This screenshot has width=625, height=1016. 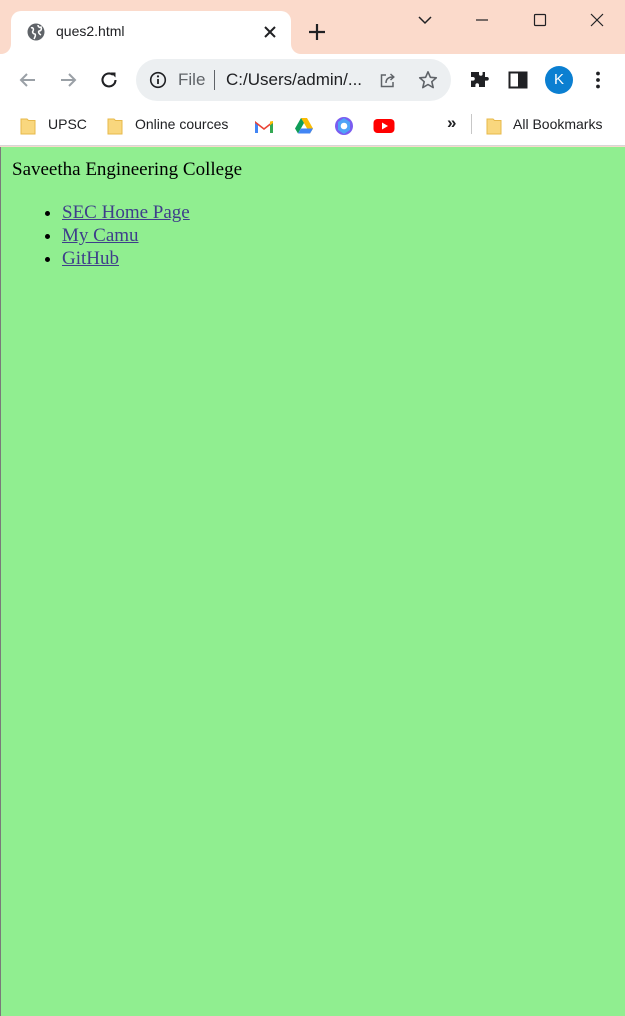 I want to click on all-bookmarks-folder: All Bookmarks, so click(x=551, y=126).